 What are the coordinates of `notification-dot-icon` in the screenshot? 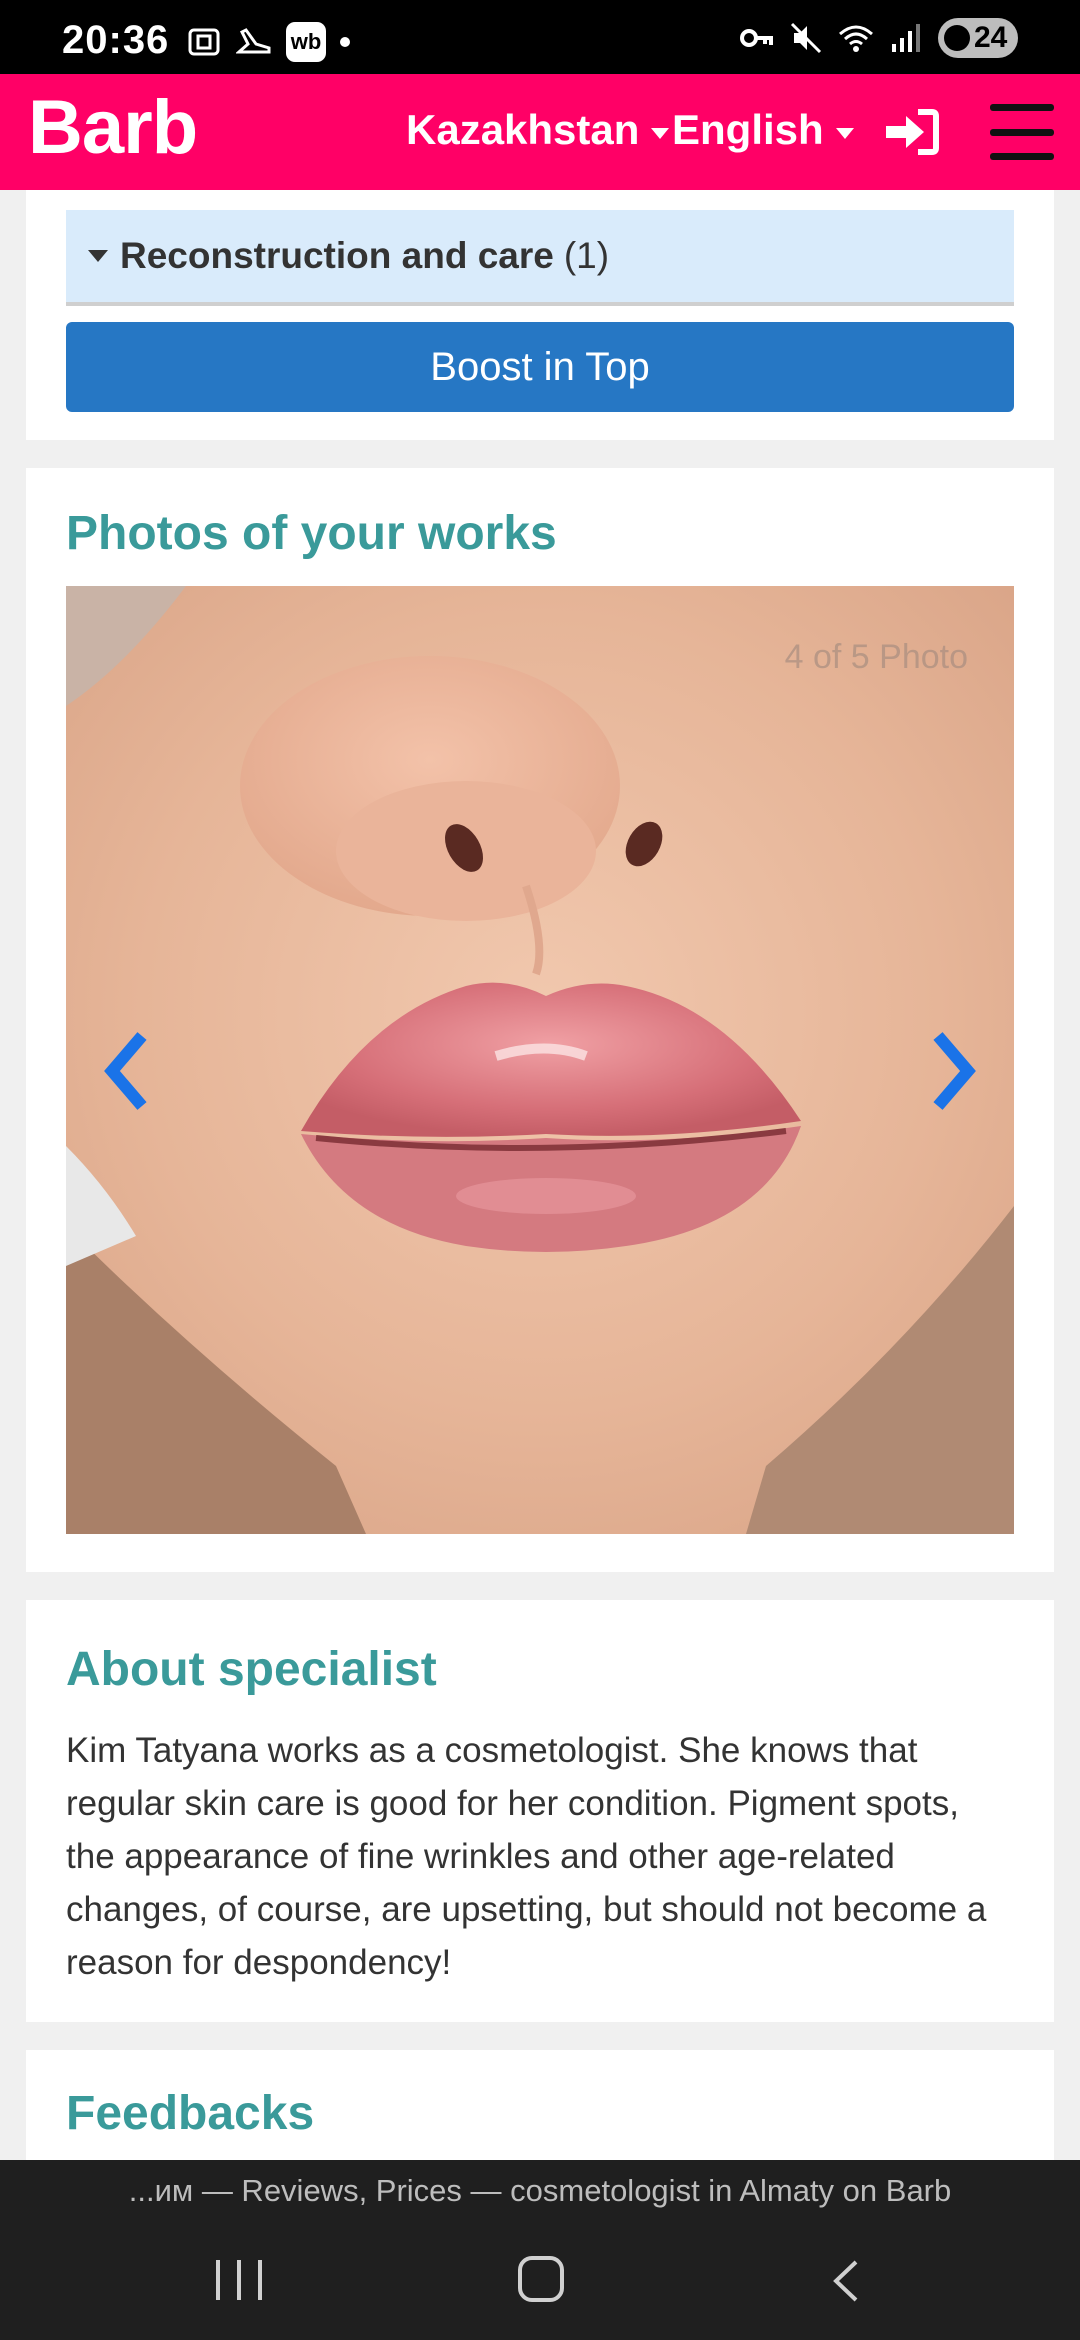 It's located at (345, 42).